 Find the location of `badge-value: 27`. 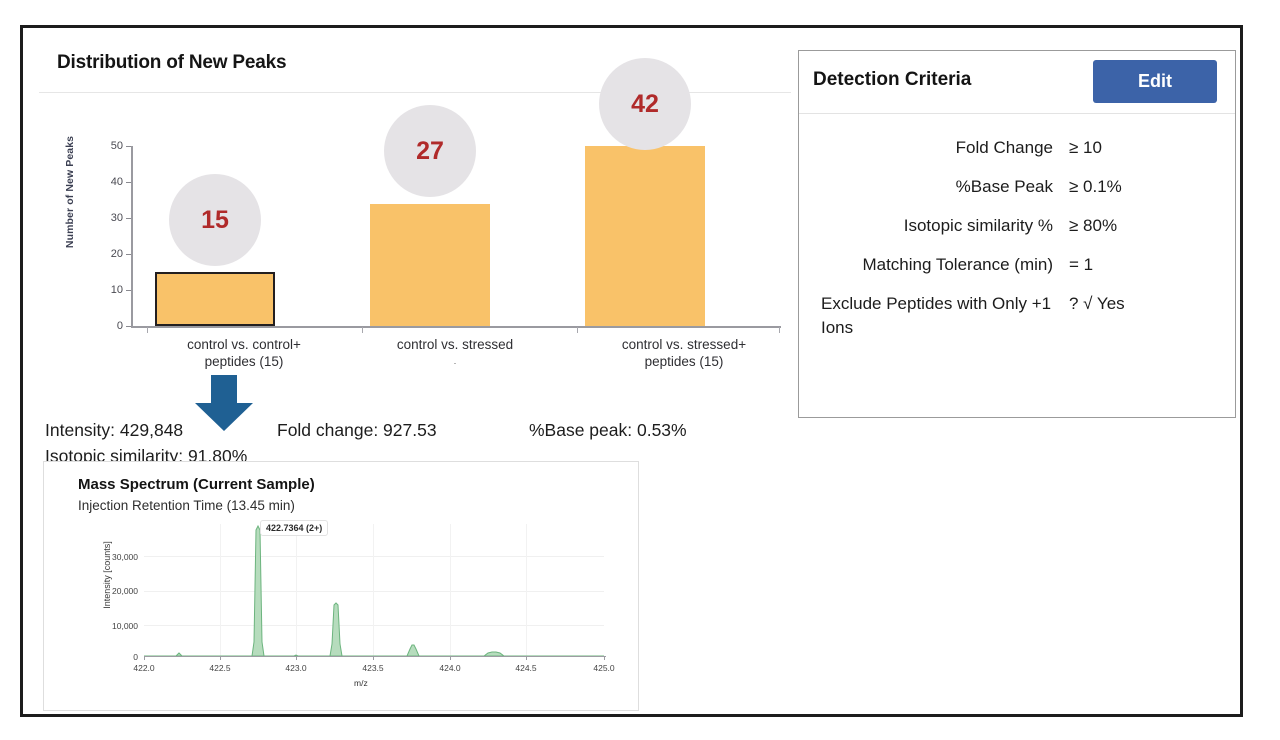

badge-value: 27 is located at coordinates (430, 150).